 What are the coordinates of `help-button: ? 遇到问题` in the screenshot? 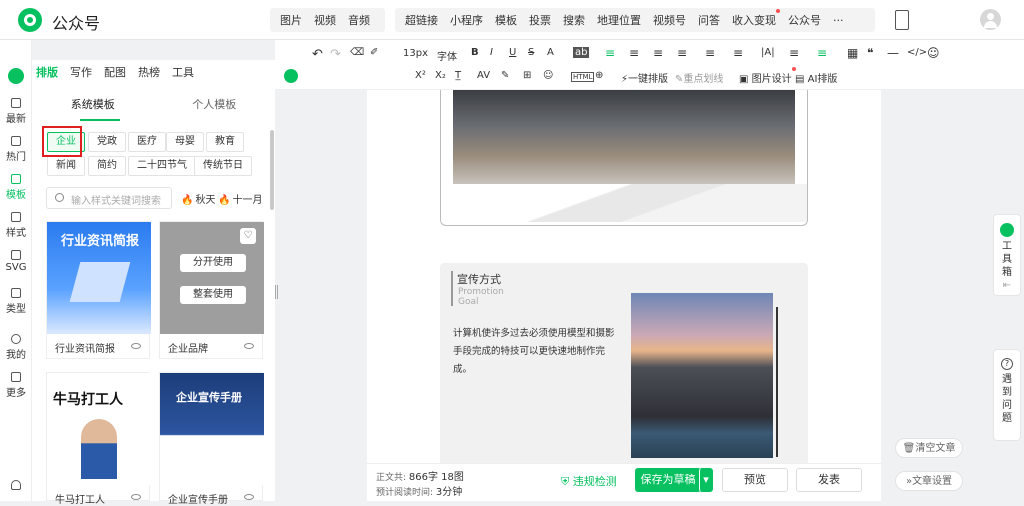 It's located at (1007, 395).